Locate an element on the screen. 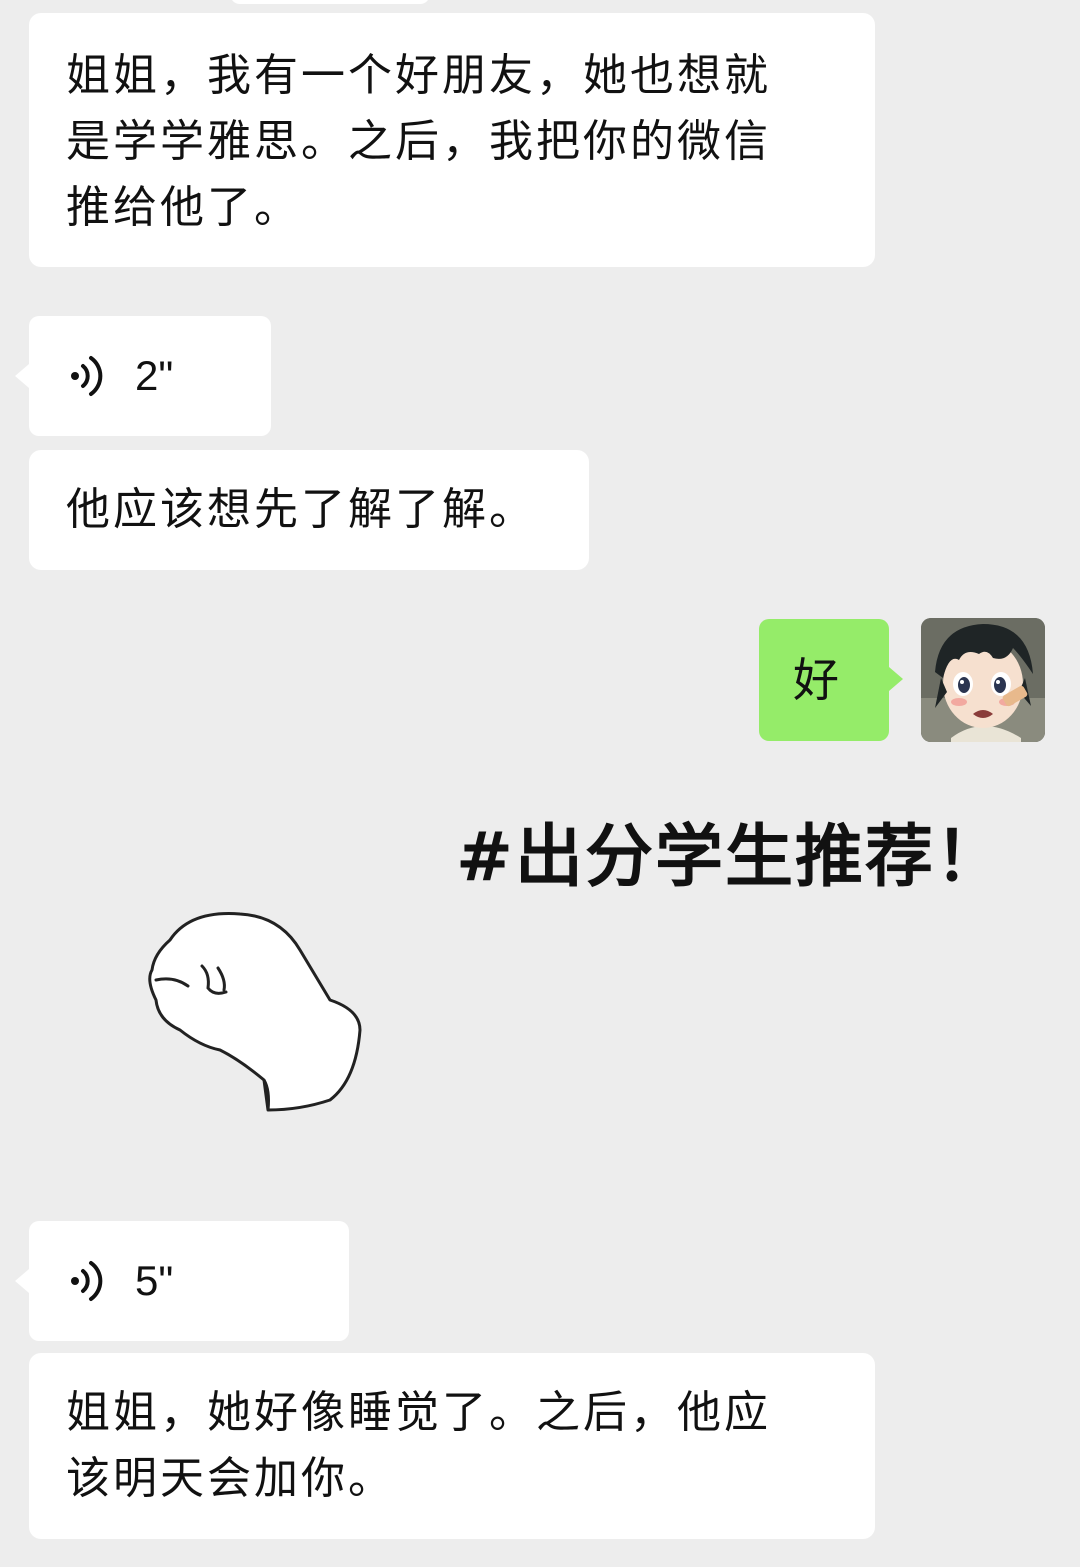 This screenshot has width=1080, height=1567. incoming-message-bubble: 姐姐，我有一个好朋友，她也想就 是学学雅思。之后，我把你的微信 推给他了。 is located at coordinates (452, 140).